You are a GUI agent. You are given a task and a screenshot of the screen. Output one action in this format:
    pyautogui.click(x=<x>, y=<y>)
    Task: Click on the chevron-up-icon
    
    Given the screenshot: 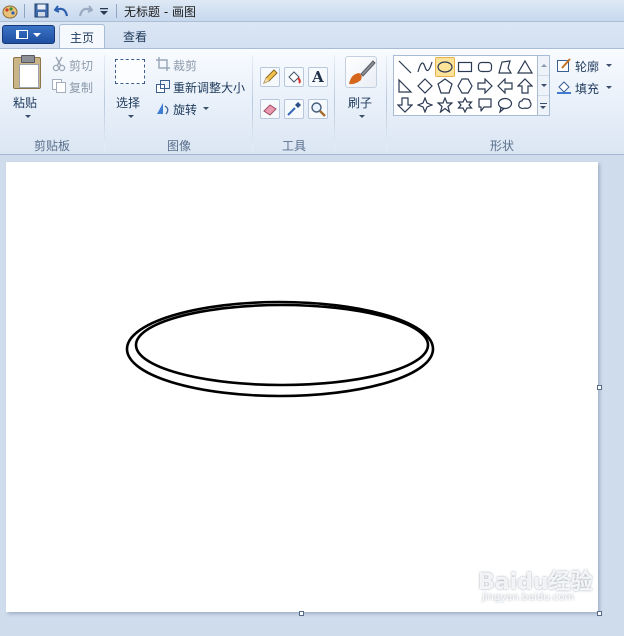 What is the action you would take?
    pyautogui.click(x=543, y=65)
    